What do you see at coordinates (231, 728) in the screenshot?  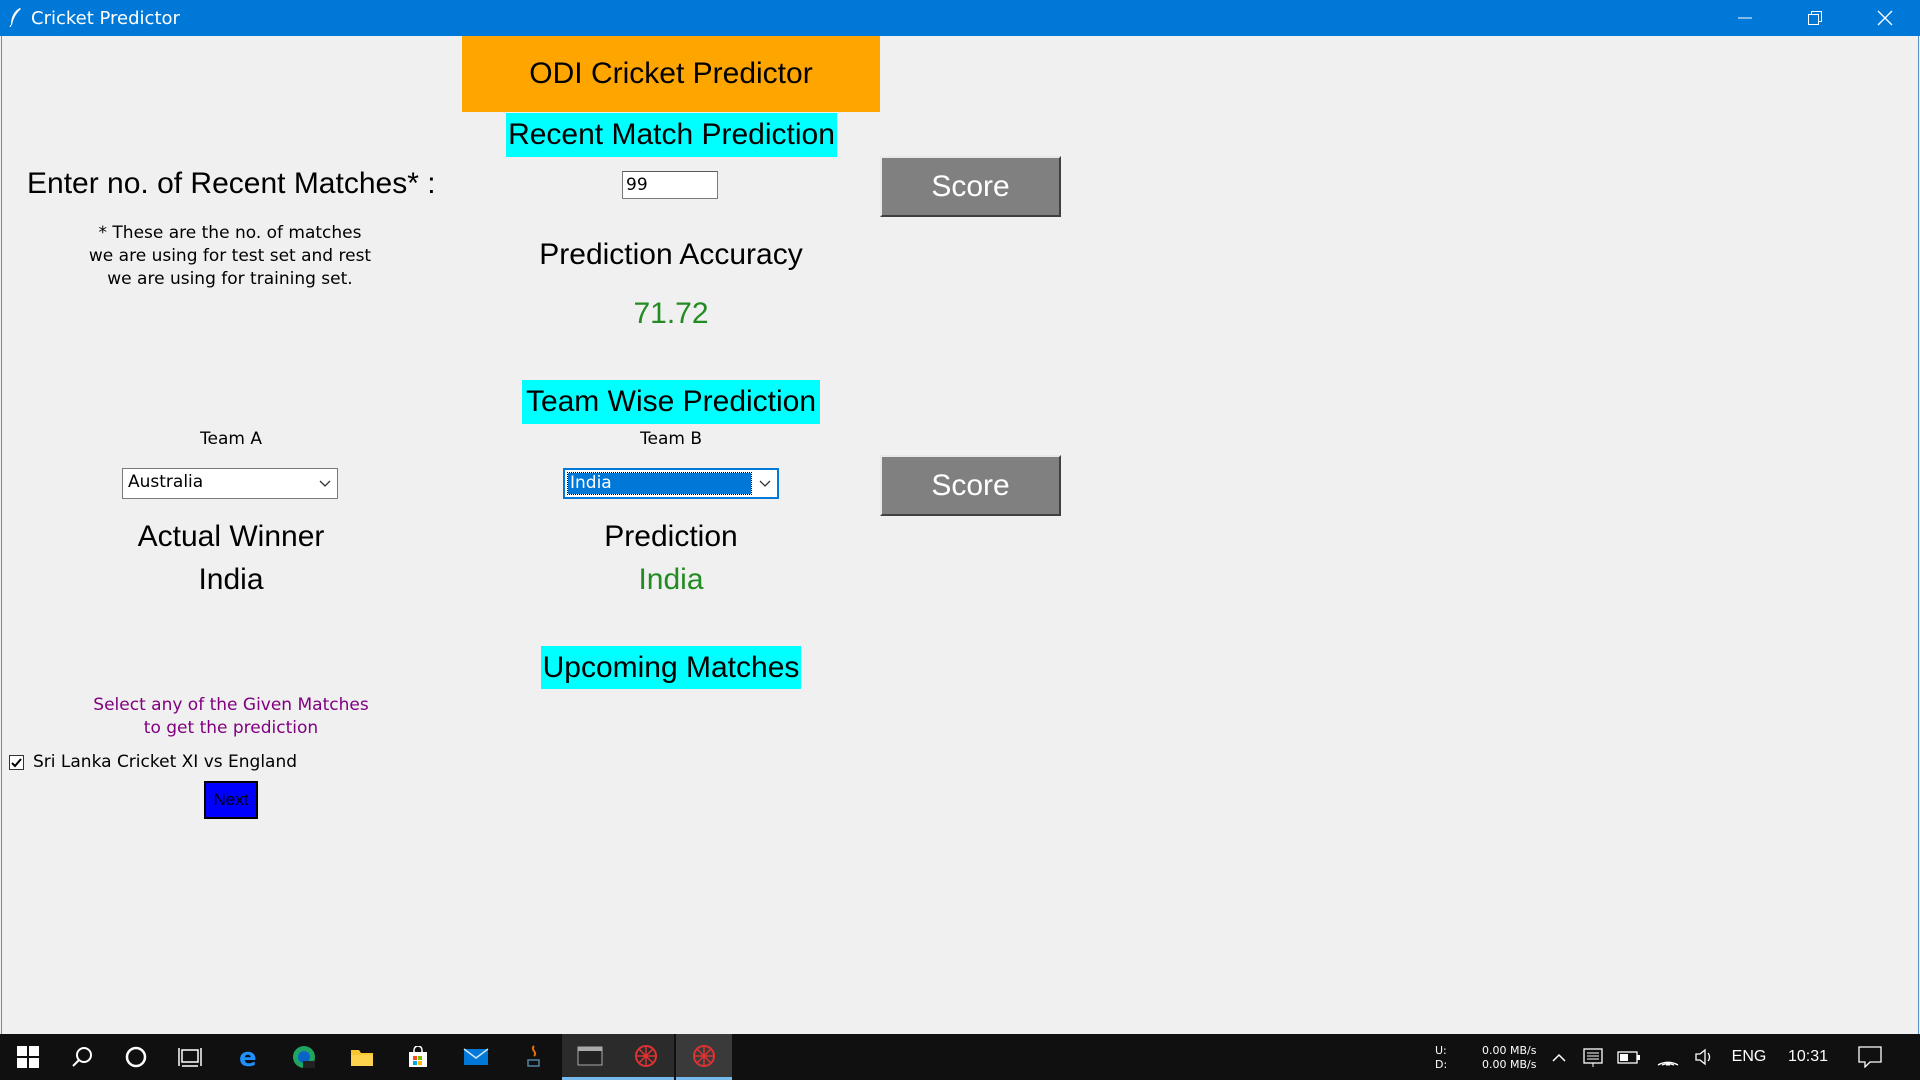 I see `instruction-line: to get the prediction` at bounding box center [231, 728].